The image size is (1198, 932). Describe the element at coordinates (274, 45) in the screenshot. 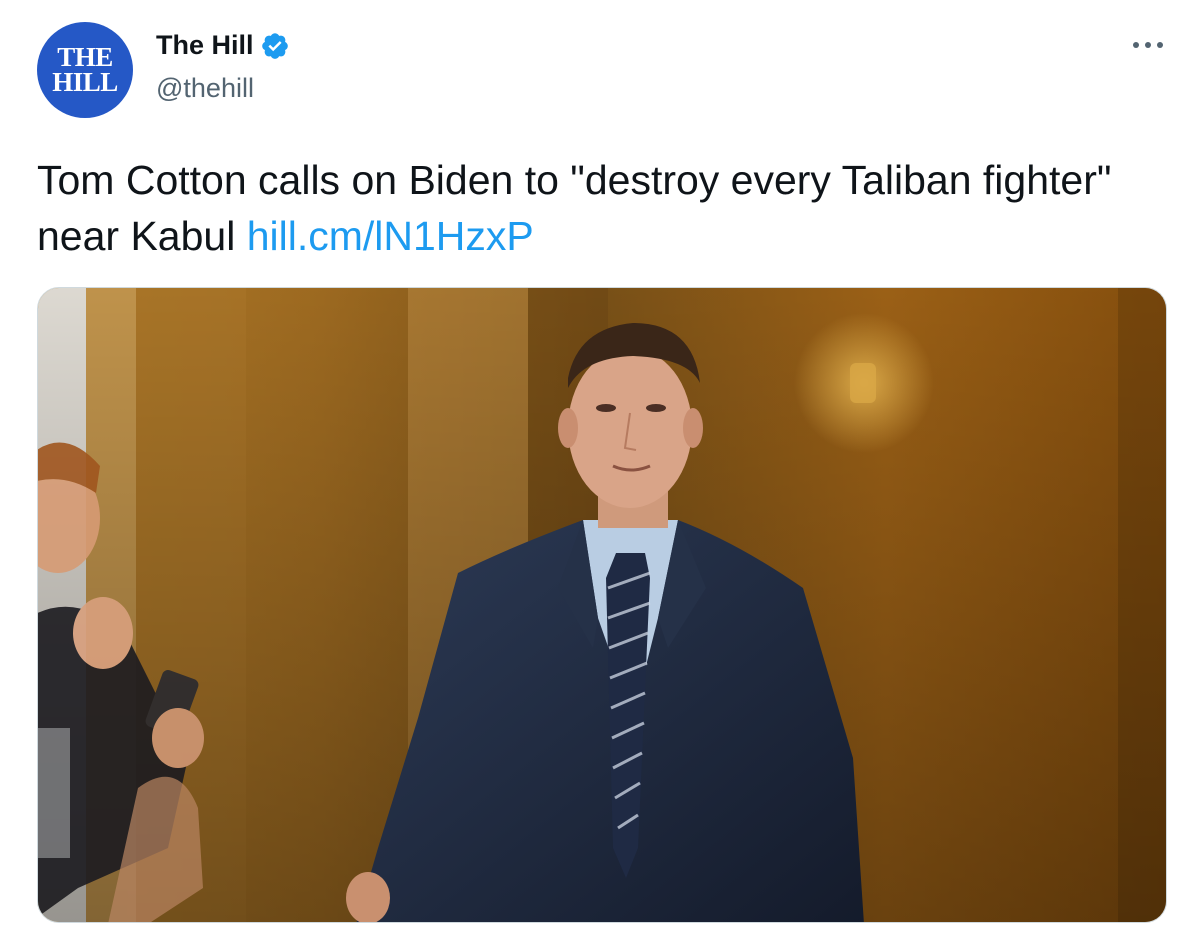

I see `verified-badge-icon` at that location.